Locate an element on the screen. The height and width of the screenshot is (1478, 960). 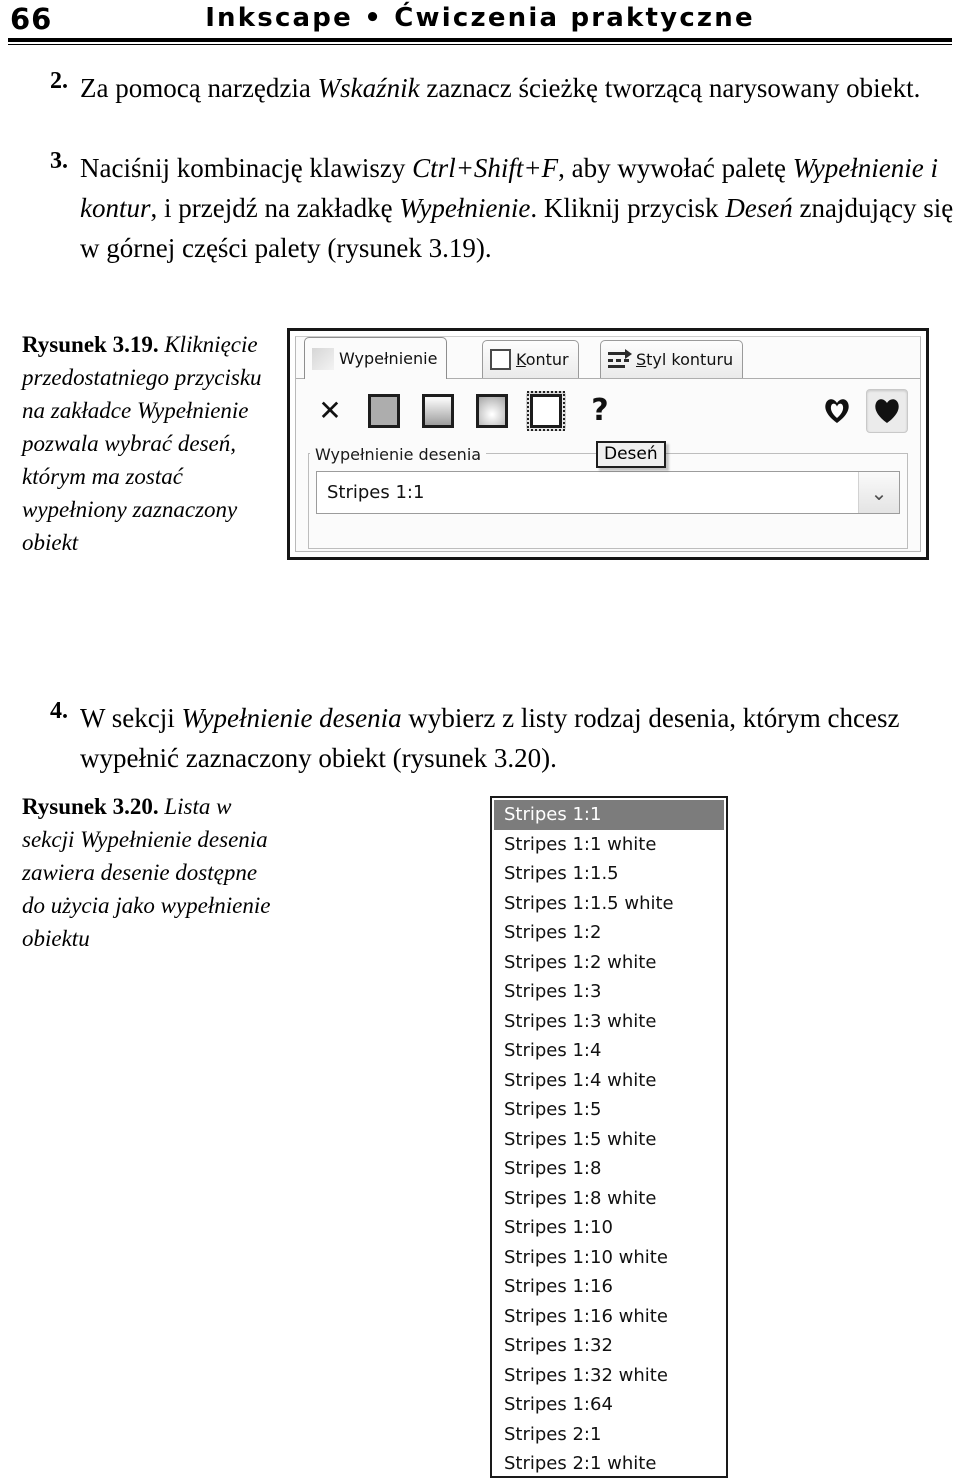
unknown-paint-button: ? is located at coordinates (600, 411).